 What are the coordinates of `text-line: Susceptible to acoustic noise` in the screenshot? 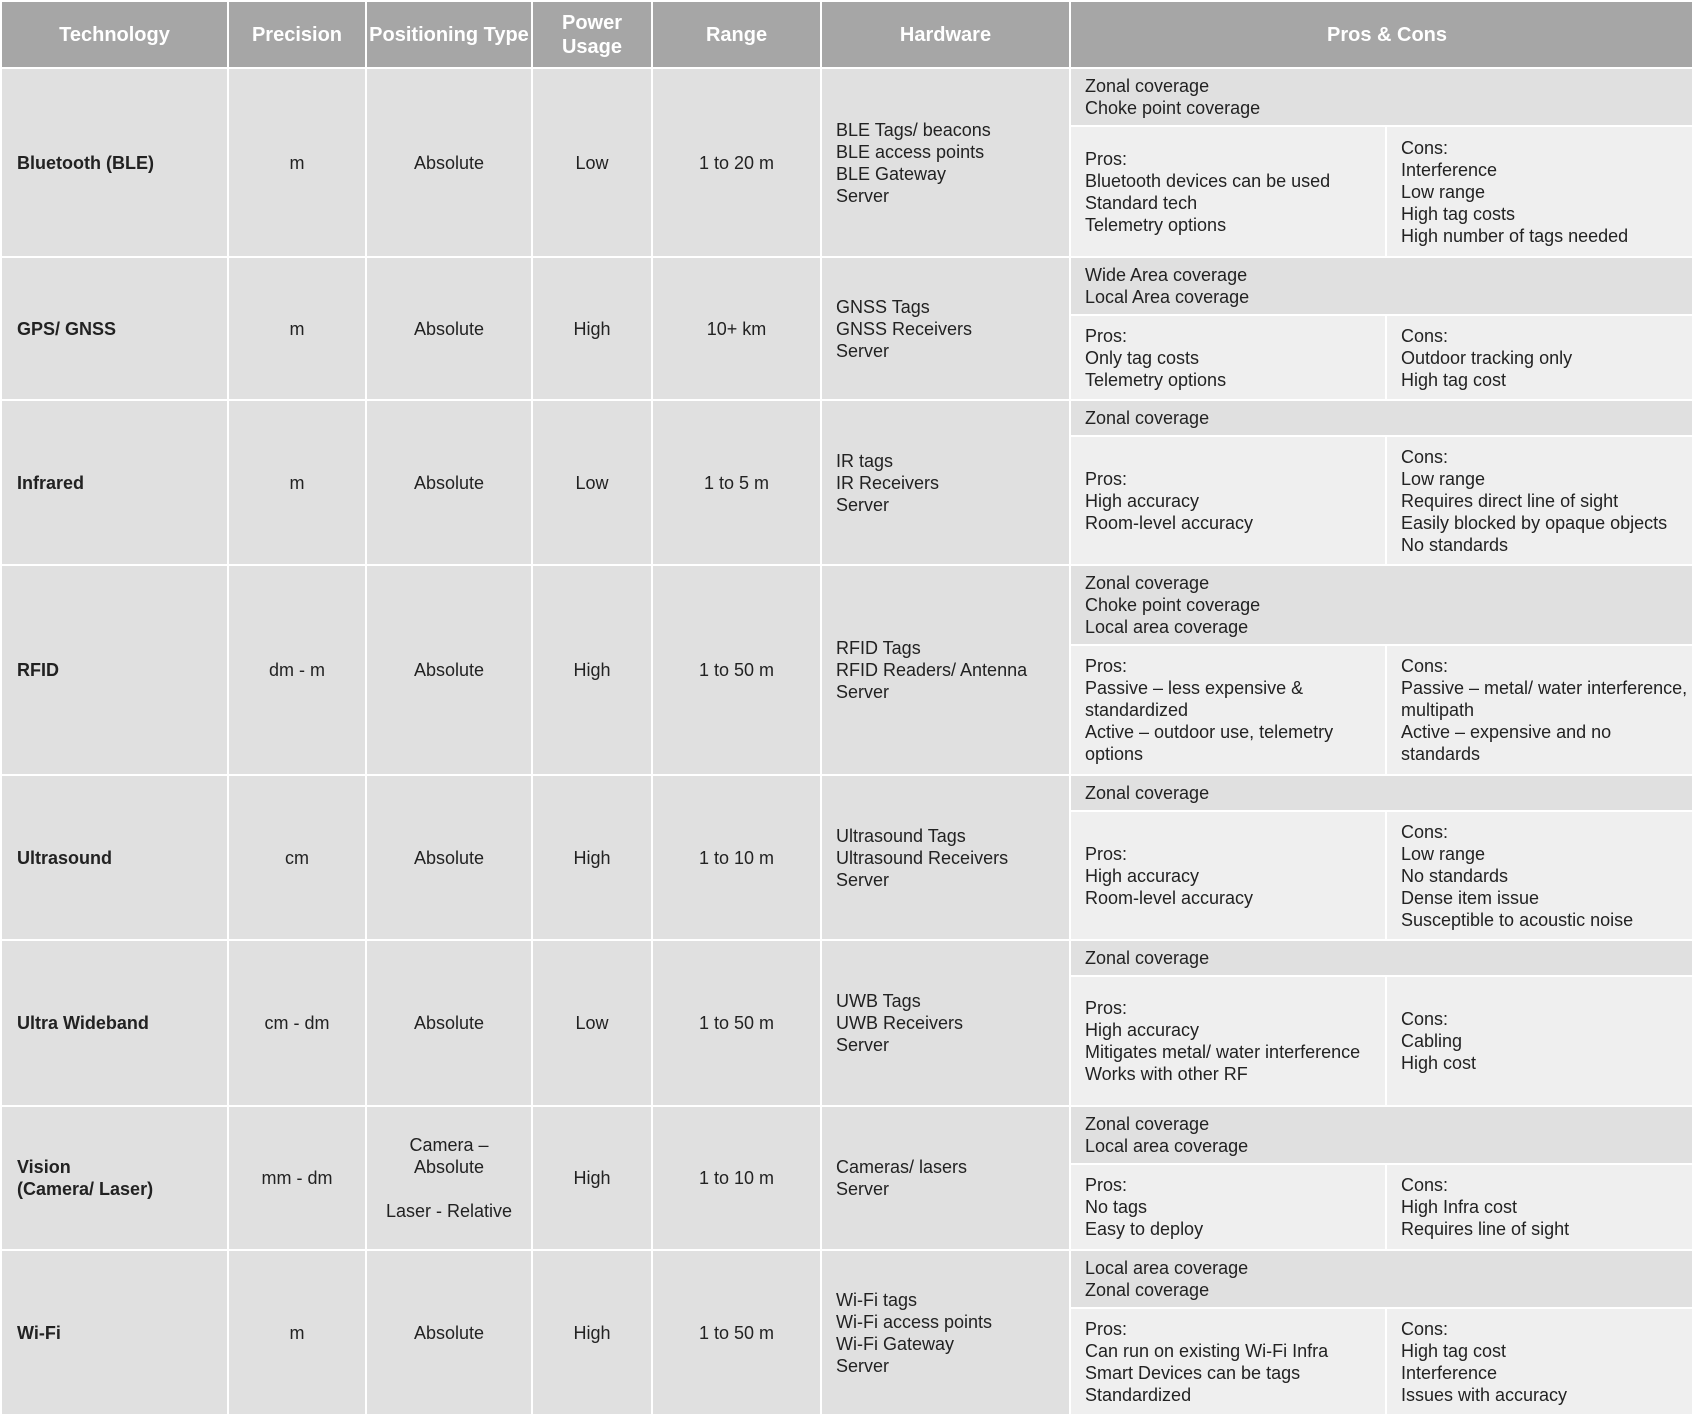 It's located at (1517, 919).